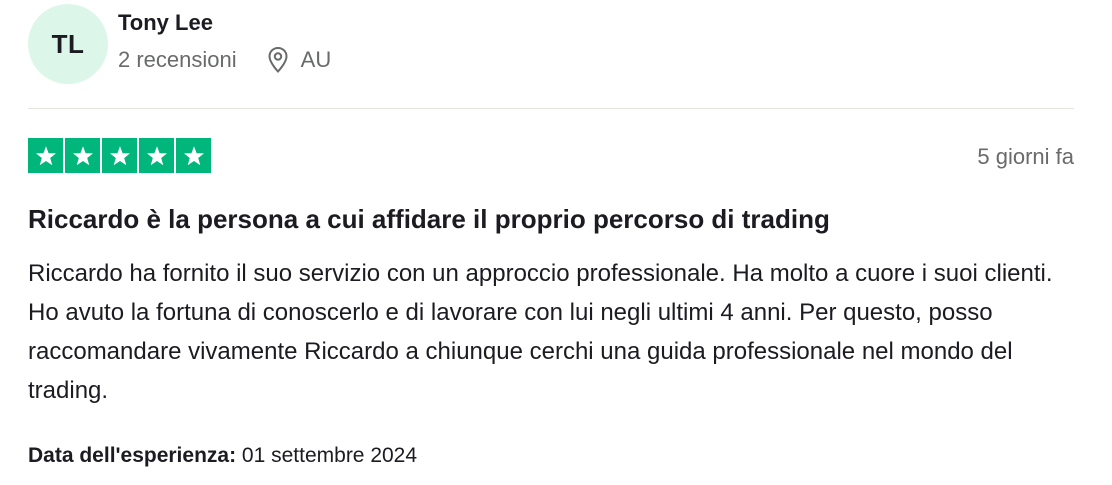 Image resolution: width=1112 pixels, height=485 pixels. Describe the element at coordinates (278, 60) in the screenshot. I see `location-pin-icon` at that location.